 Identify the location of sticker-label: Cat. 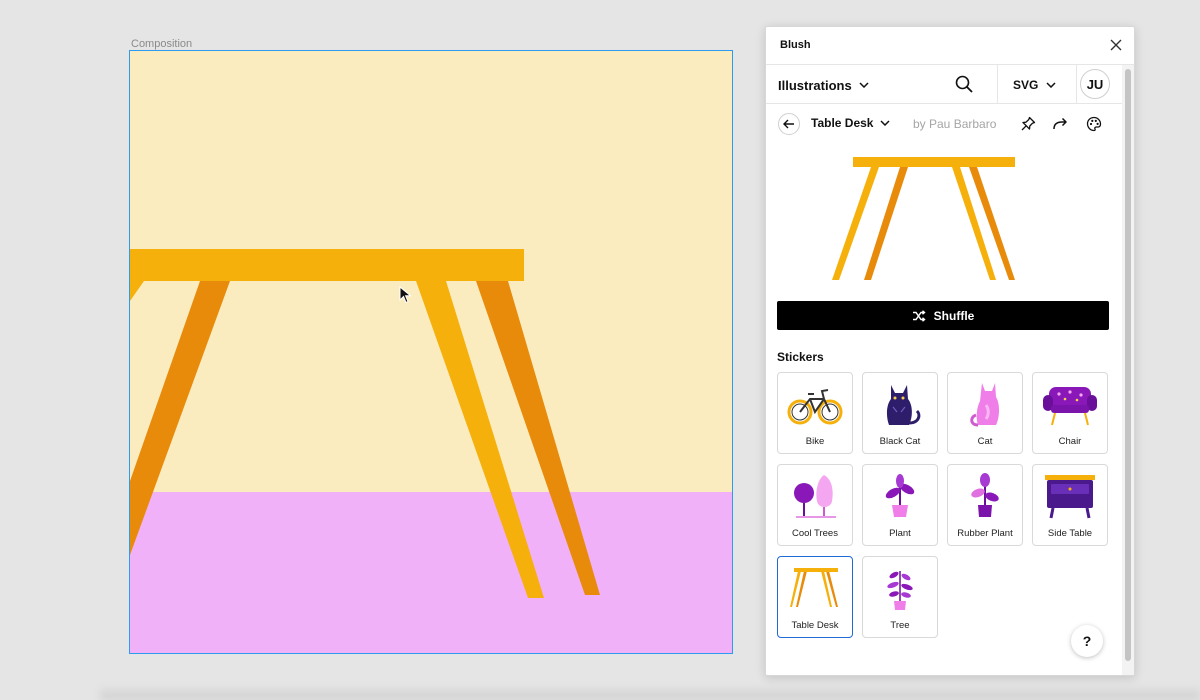
(985, 441).